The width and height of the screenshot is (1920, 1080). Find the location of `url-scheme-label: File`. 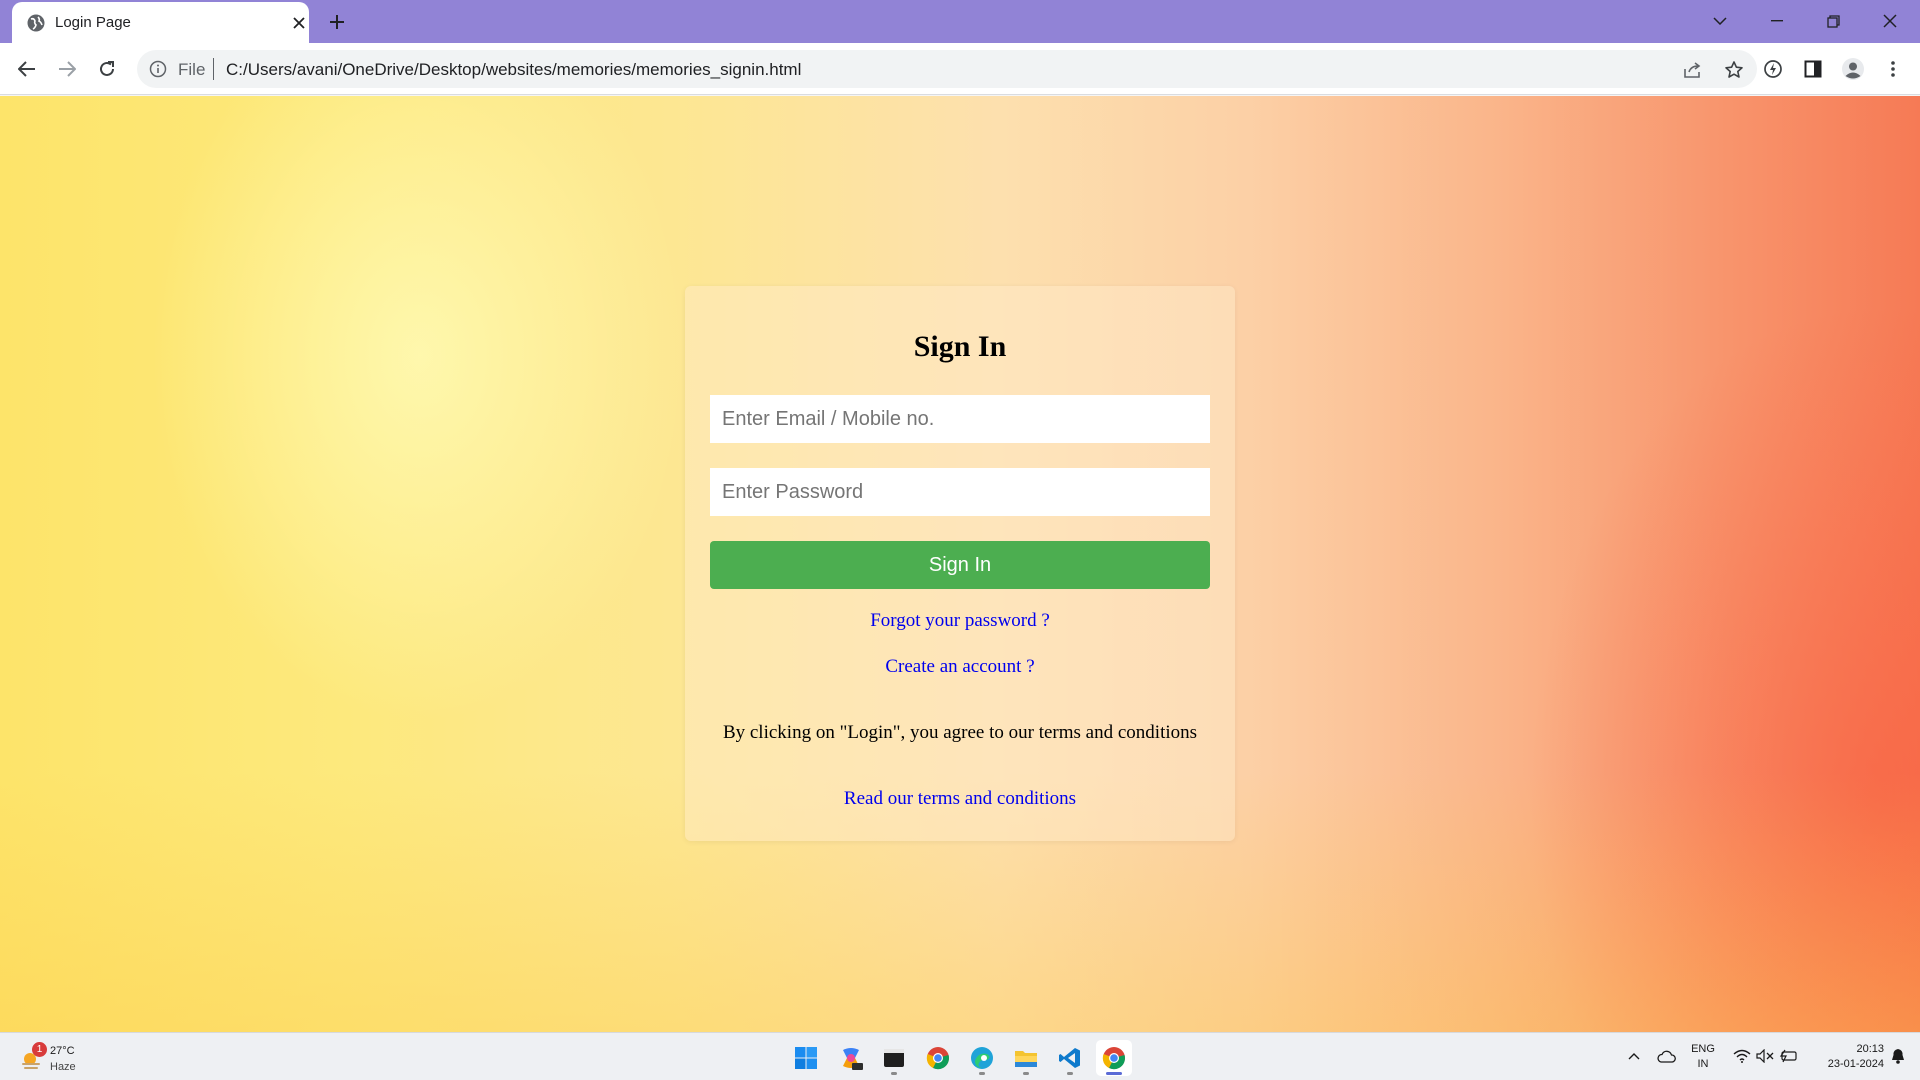

url-scheme-label: File is located at coordinates (192, 69).